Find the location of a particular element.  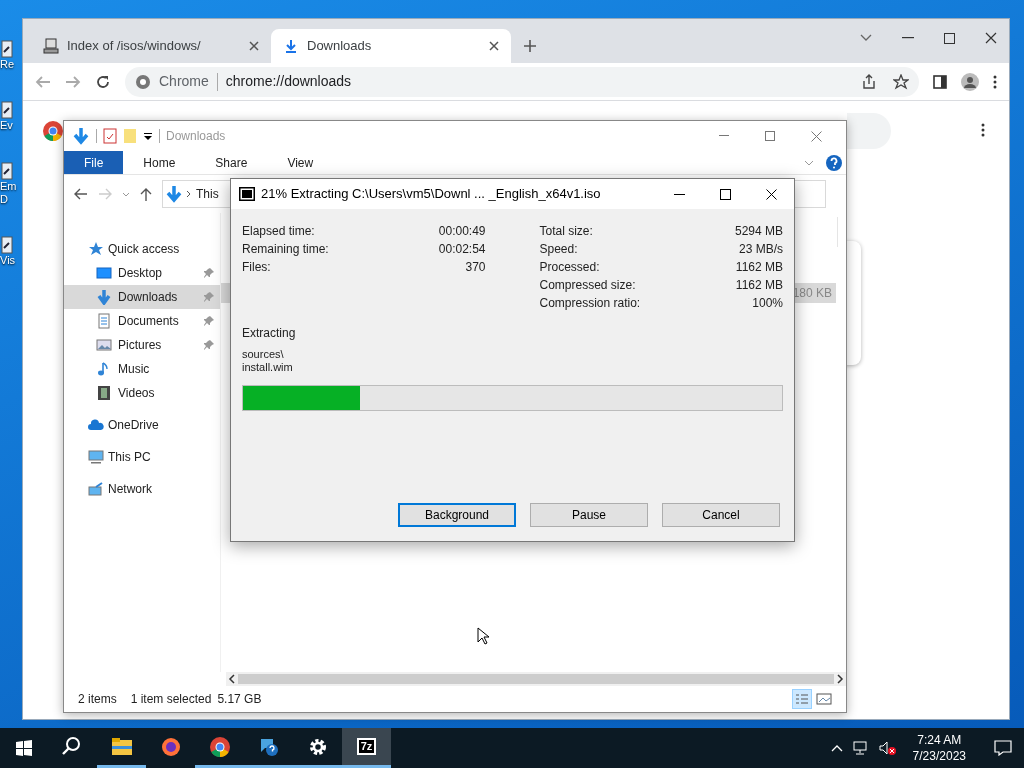

mouse-pointer-icon is located at coordinates (483, 636).